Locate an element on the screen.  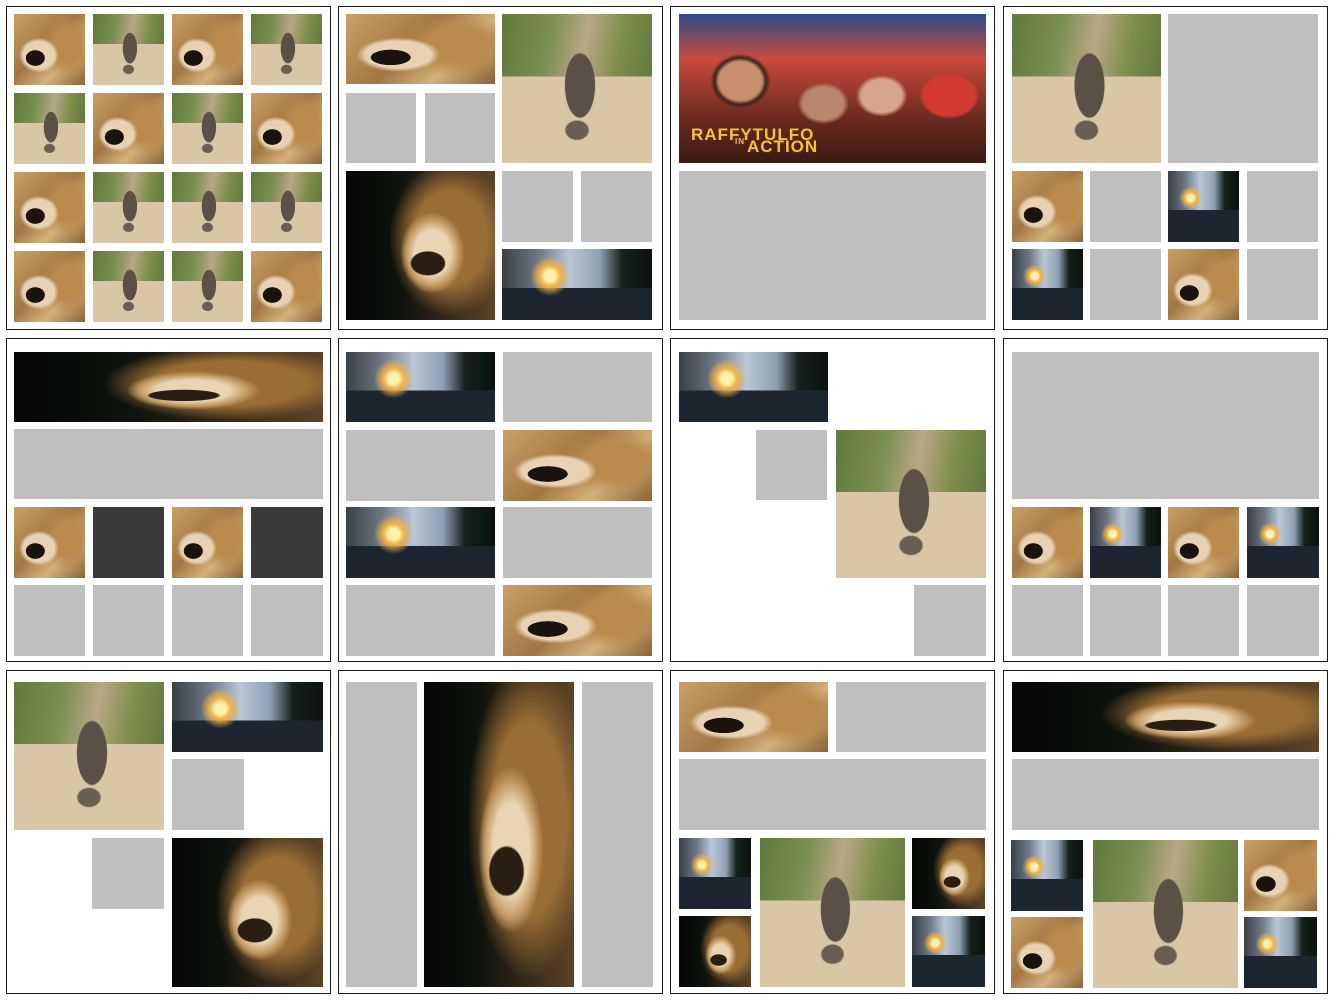
tv-show-image: RAFFYTULFO IN ACTION is located at coordinates (832, 88).